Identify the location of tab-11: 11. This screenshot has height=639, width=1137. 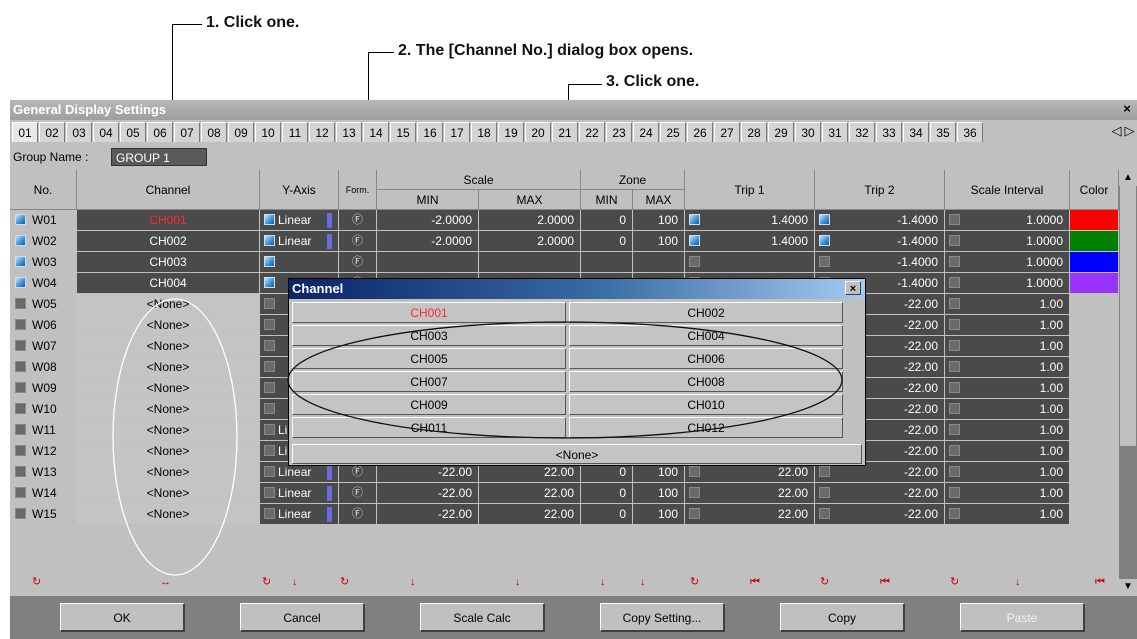
(295, 132).